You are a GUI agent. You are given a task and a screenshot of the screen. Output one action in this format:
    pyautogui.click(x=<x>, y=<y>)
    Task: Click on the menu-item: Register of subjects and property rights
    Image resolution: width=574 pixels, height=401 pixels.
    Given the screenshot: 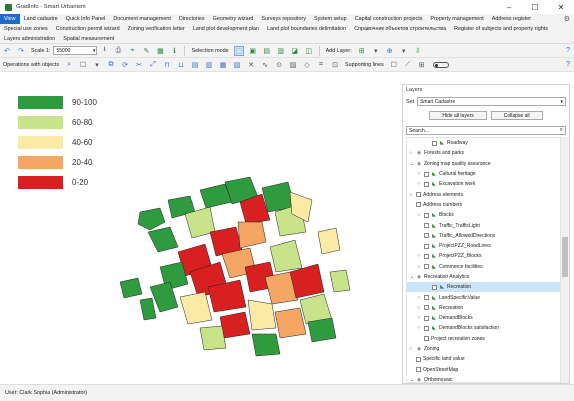 What is the action you would take?
    pyautogui.click(x=501, y=29)
    